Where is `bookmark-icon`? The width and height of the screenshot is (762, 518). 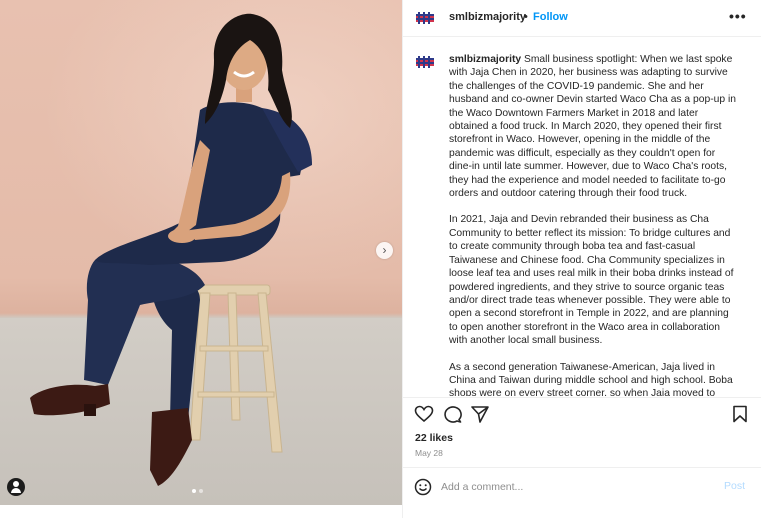
bookmark-icon is located at coordinates (740, 414).